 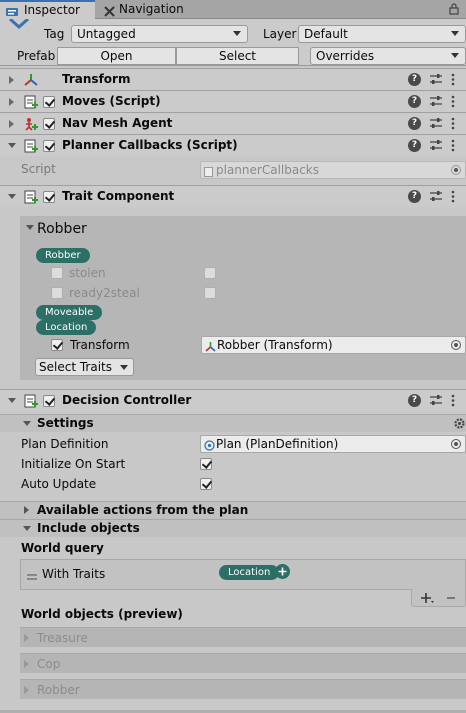 What do you see at coordinates (206, 484) in the screenshot?
I see `auto-update-checkbox` at bounding box center [206, 484].